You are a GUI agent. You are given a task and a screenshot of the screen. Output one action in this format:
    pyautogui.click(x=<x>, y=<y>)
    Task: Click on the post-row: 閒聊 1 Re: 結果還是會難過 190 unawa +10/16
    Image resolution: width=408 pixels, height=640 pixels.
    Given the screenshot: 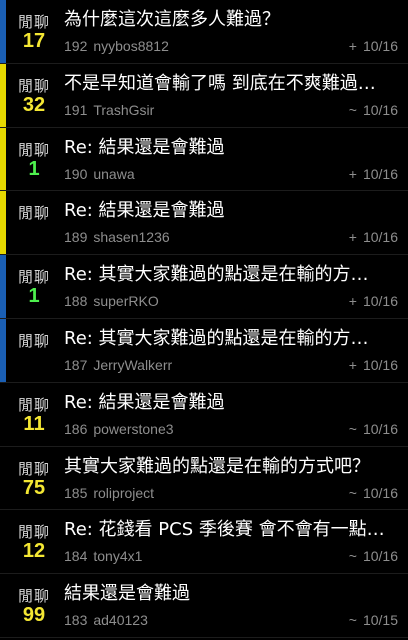 What is the action you would take?
    pyautogui.click(x=204, y=159)
    